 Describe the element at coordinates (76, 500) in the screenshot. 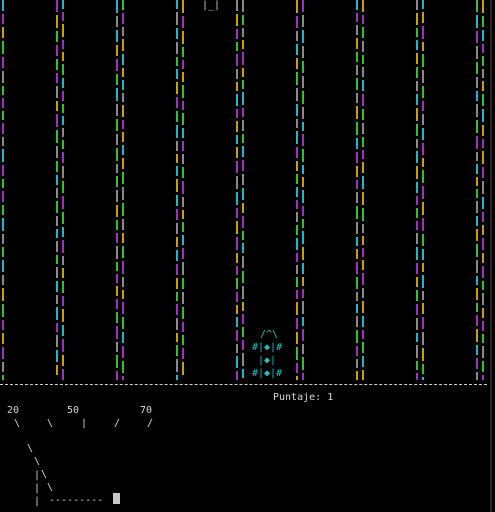

I see `gauge-needle-line: ---------` at that location.